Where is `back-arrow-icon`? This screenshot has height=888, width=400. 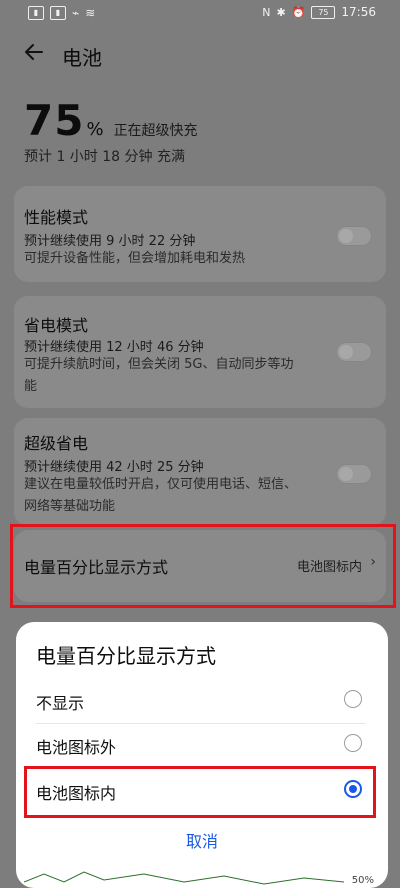
back-arrow-icon is located at coordinates (34, 52).